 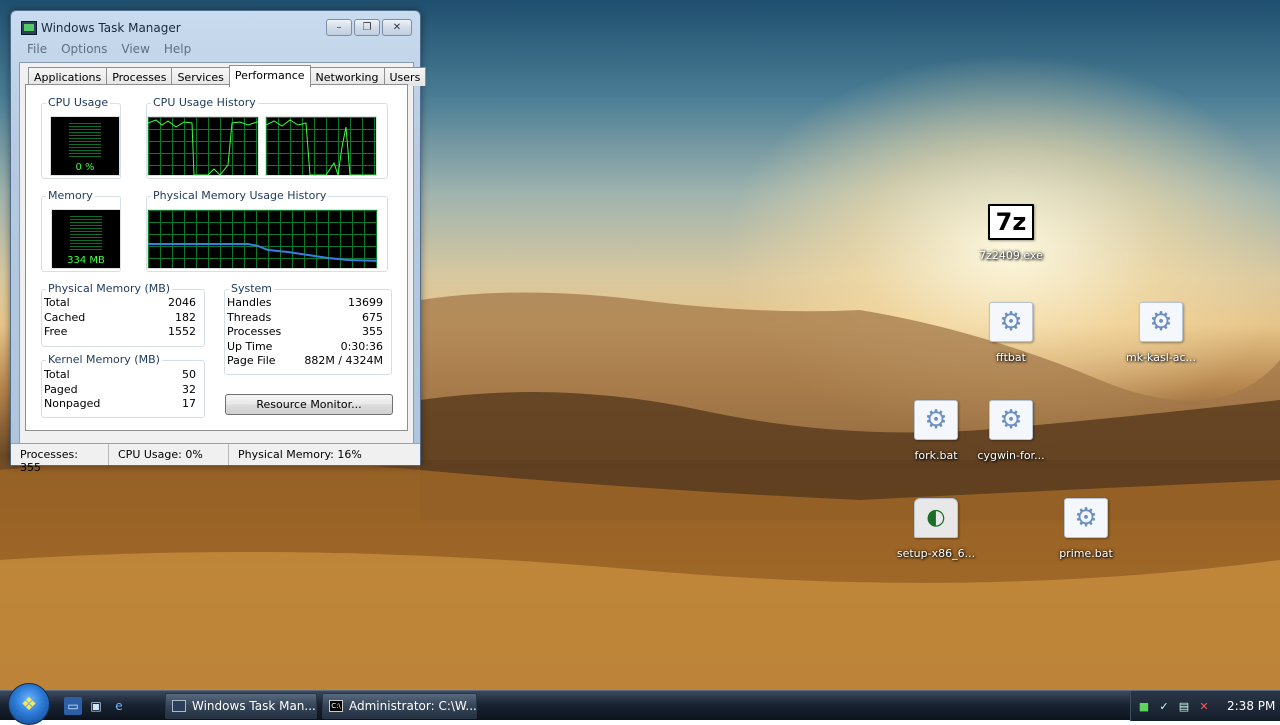 What do you see at coordinates (215, 26) in the screenshot?
I see `title-bar: Windows Task Manager – ❐ ✕` at bounding box center [215, 26].